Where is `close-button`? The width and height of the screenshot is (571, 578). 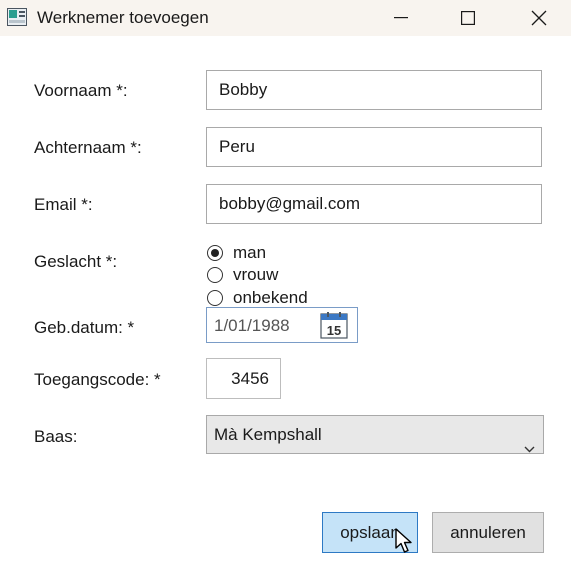
close-button is located at coordinates (539, 18).